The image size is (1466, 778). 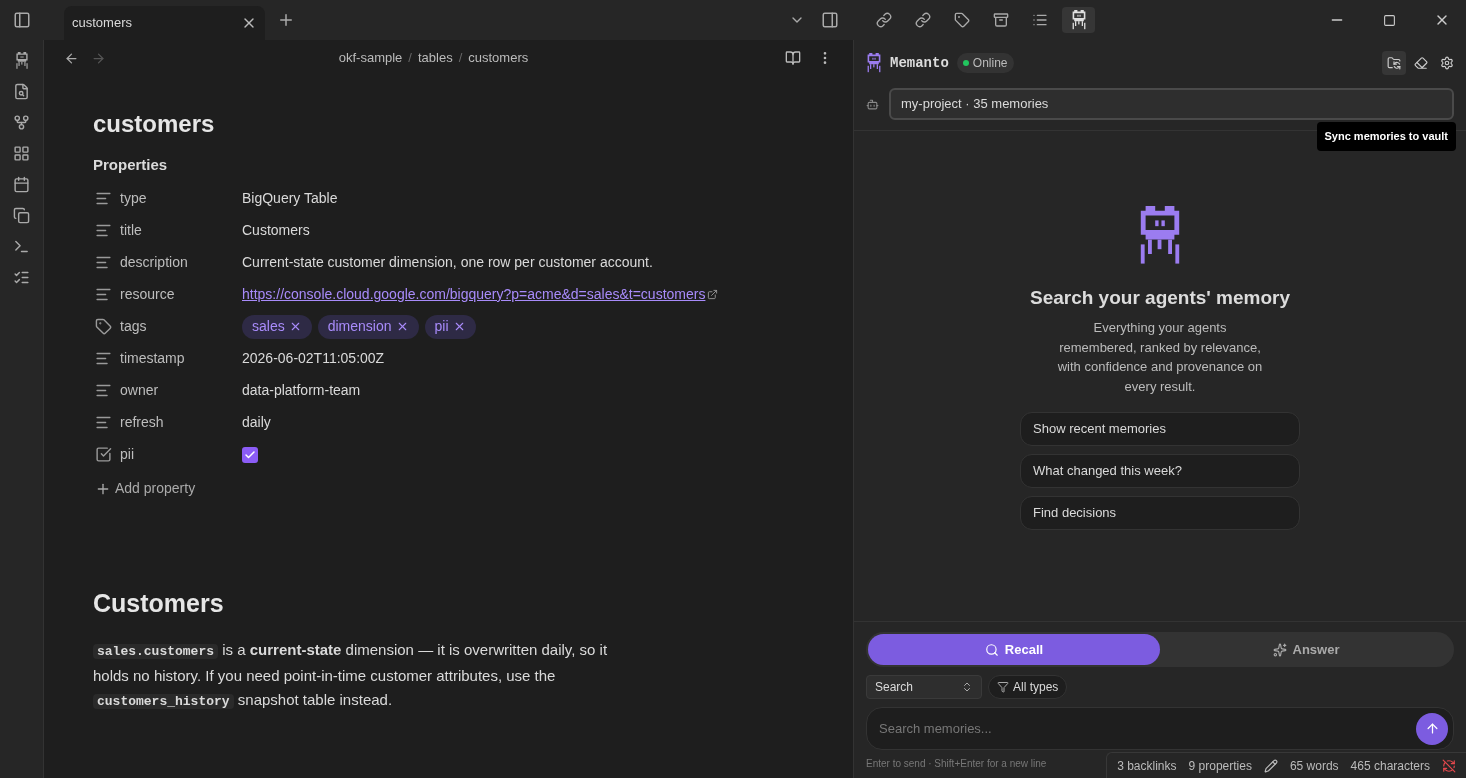 I want to click on note-title: customers, so click(x=154, y=124).